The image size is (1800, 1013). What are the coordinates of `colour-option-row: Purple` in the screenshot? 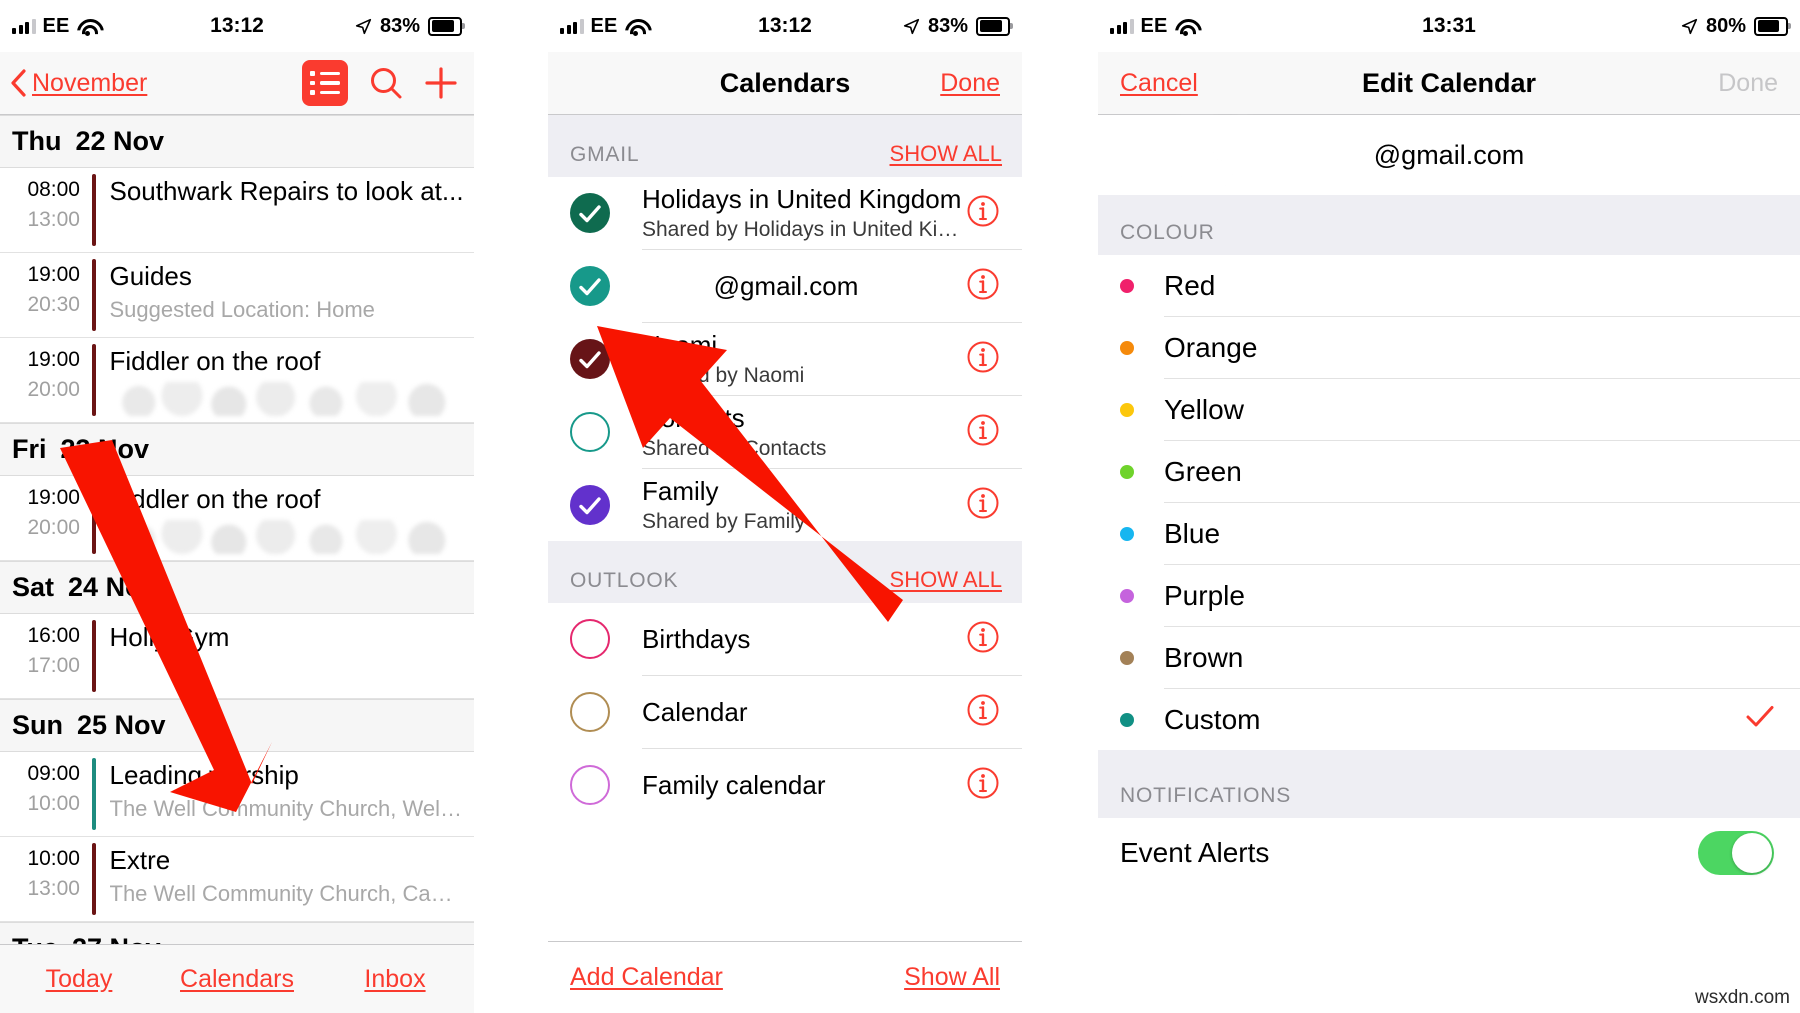 It's located at (1449, 595).